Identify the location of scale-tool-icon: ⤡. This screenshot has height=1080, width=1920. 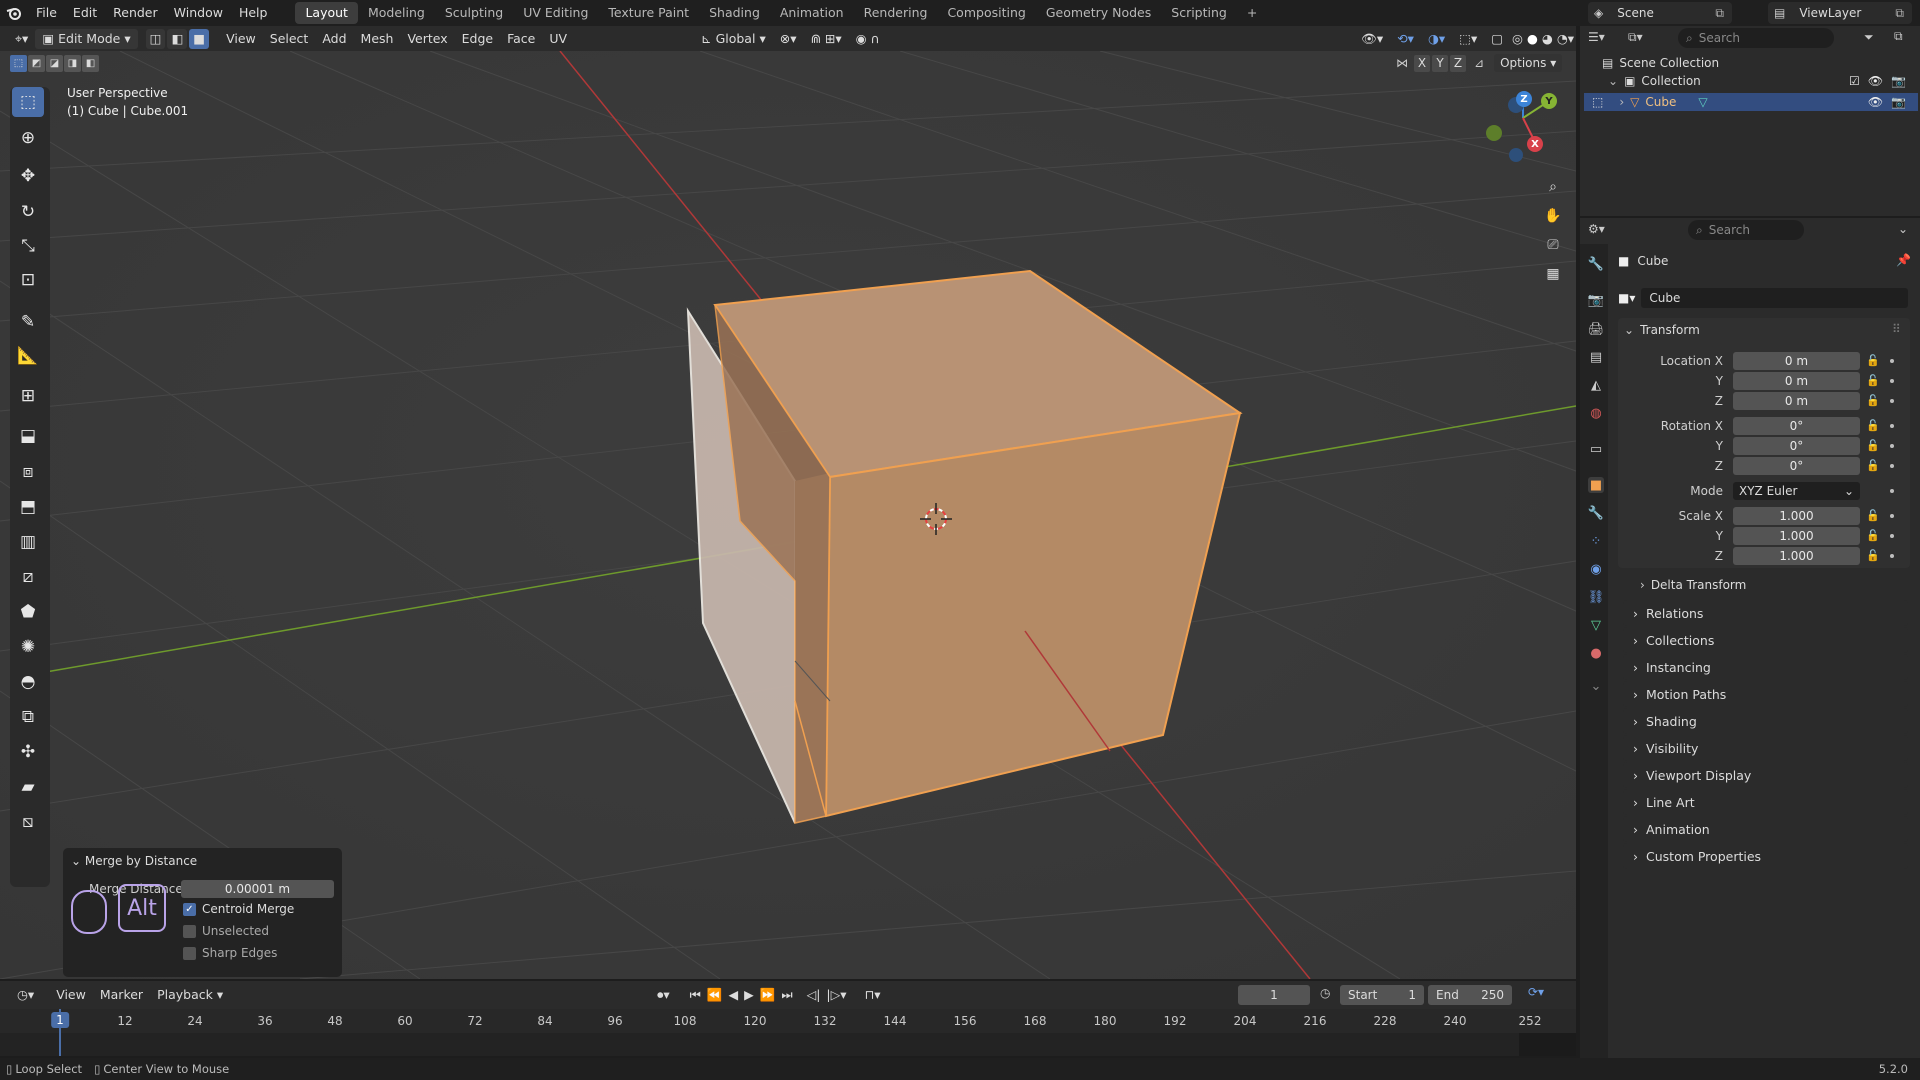
(28, 246).